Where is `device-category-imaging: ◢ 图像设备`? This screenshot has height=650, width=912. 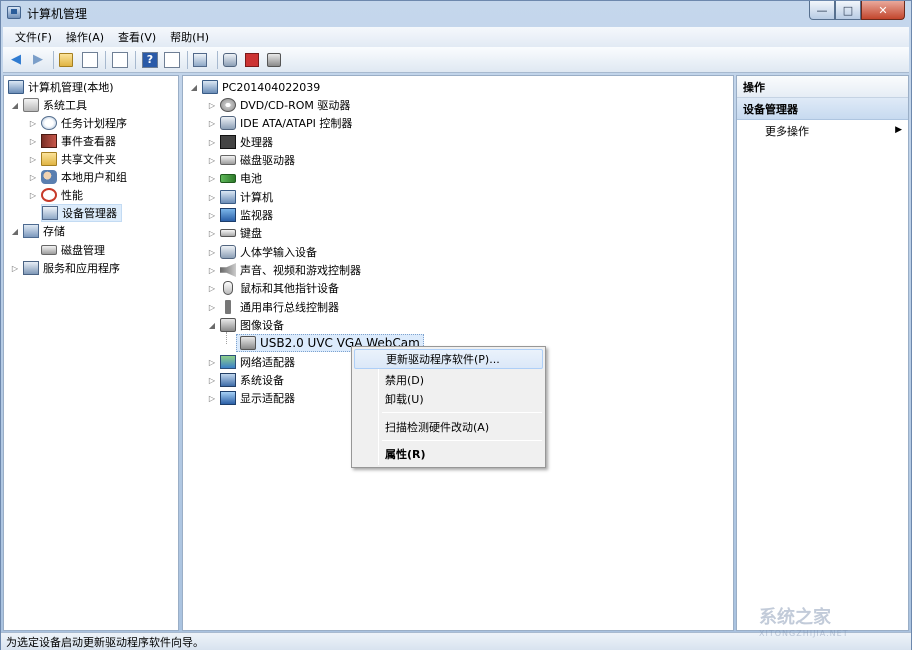 device-category-imaging: ◢ 图像设备 is located at coordinates (245, 325).